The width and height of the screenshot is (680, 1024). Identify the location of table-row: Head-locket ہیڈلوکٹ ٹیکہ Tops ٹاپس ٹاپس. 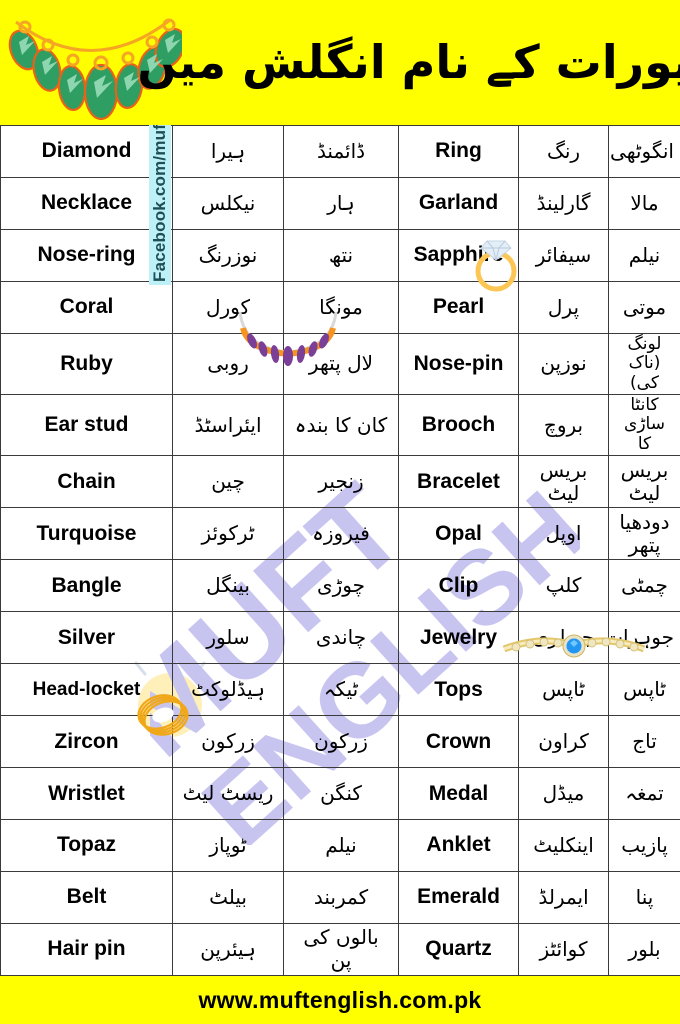
(340, 690).